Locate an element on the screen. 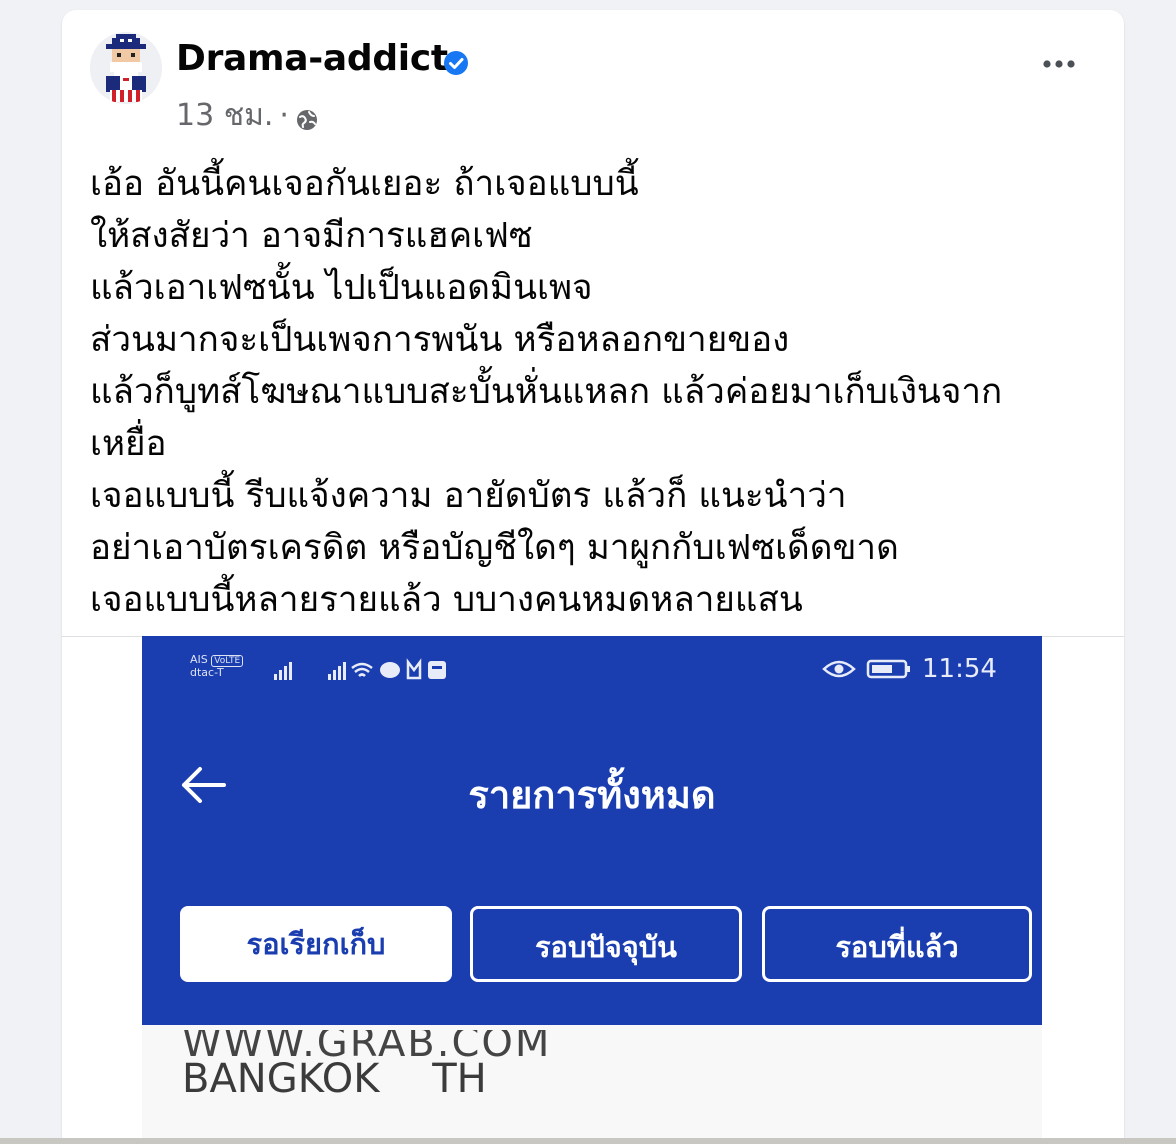 The image size is (1176, 1144). author-avatar is located at coordinates (126, 68).